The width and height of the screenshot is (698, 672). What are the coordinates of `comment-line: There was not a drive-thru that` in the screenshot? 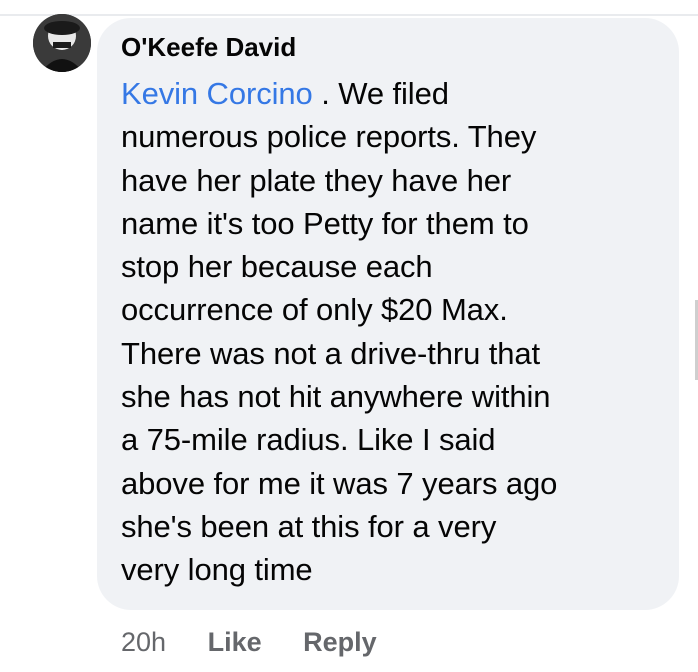 It's located at (331, 353).